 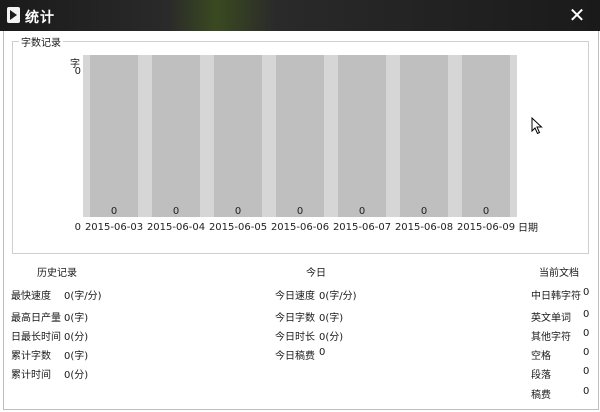 I want to click on today-speed-value: 0(字/分), so click(x=338, y=296).